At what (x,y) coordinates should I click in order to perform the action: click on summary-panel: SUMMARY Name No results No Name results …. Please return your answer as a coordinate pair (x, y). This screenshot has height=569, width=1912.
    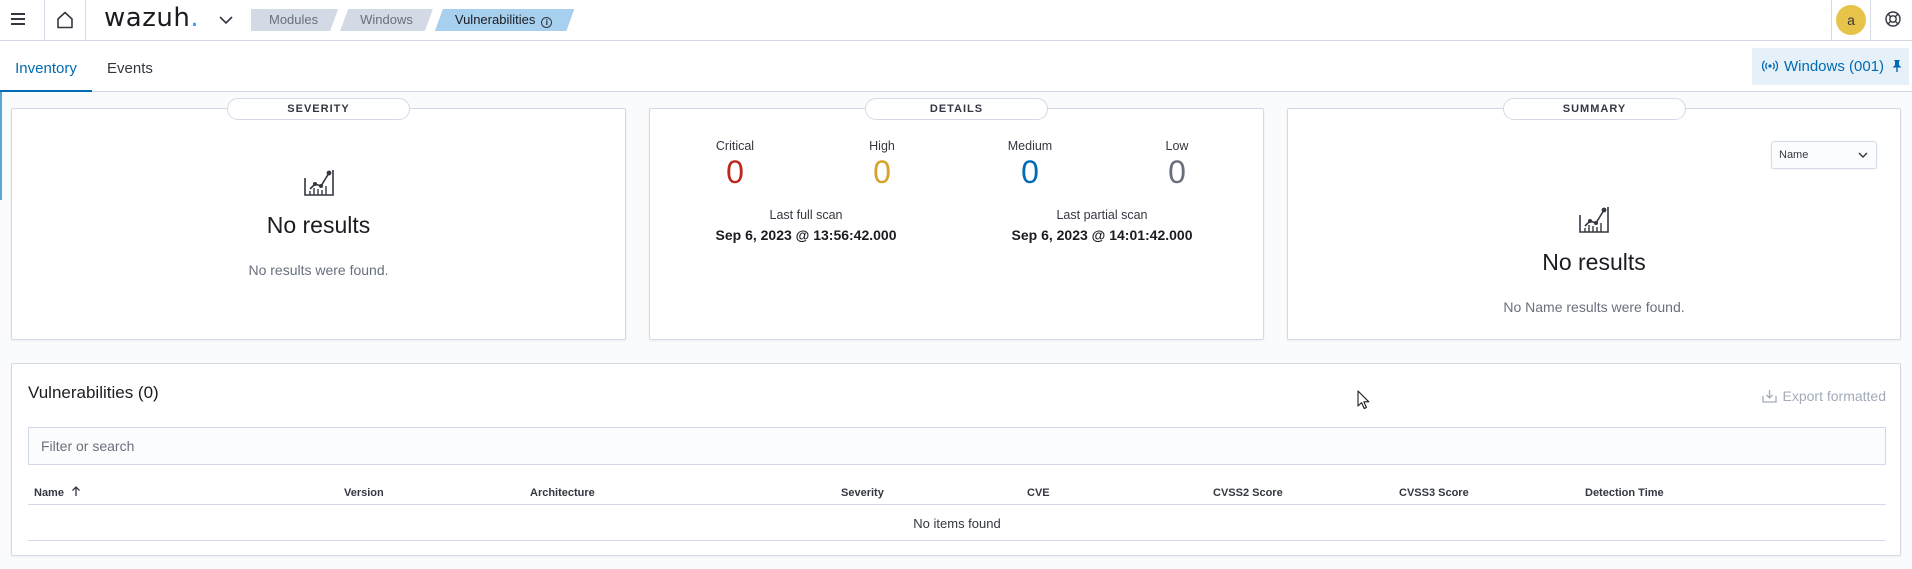
    Looking at the image, I should click on (1594, 219).